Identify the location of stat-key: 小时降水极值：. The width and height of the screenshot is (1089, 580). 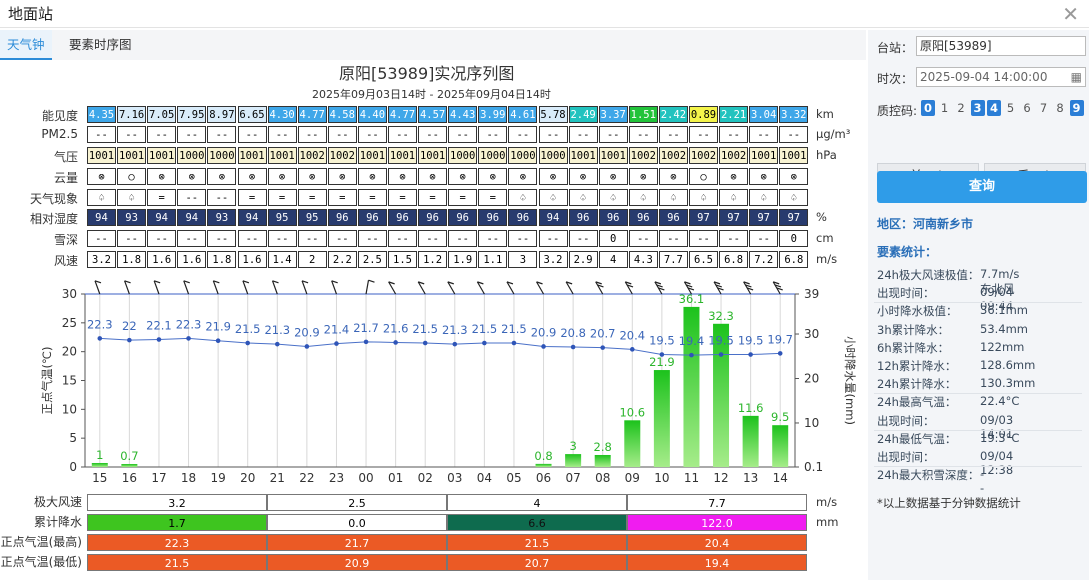
(917, 311).